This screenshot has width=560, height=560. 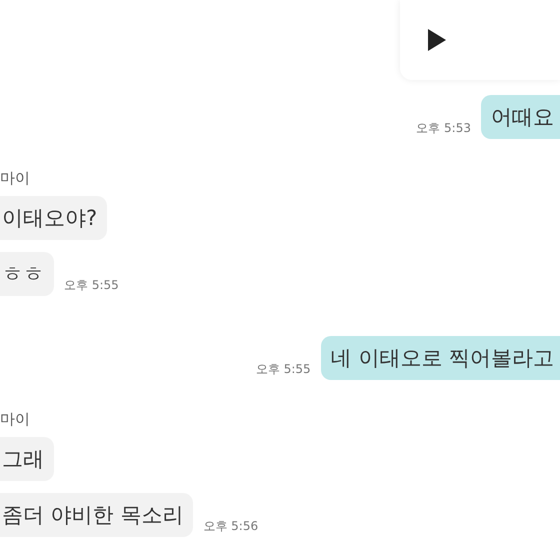 I want to click on message-bubble: 네 이태오로 찍어볼라고, so click(x=440, y=358).